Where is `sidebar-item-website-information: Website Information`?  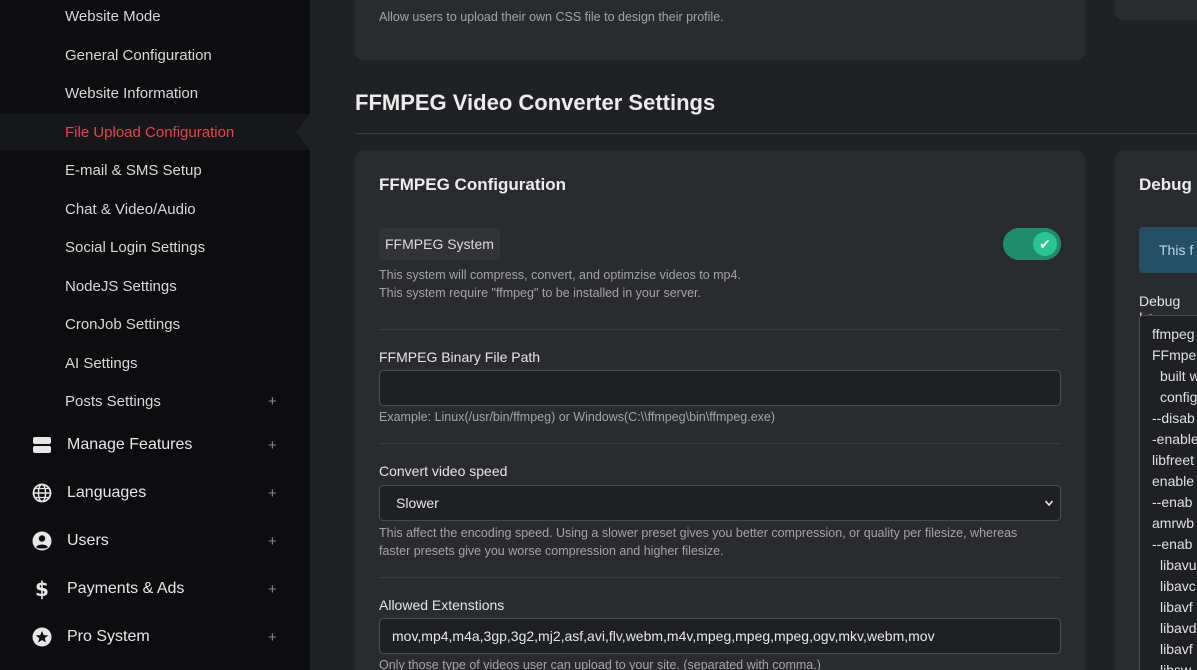 sidebar-item-website-information: Website Information is located at coordinates (155, 93).